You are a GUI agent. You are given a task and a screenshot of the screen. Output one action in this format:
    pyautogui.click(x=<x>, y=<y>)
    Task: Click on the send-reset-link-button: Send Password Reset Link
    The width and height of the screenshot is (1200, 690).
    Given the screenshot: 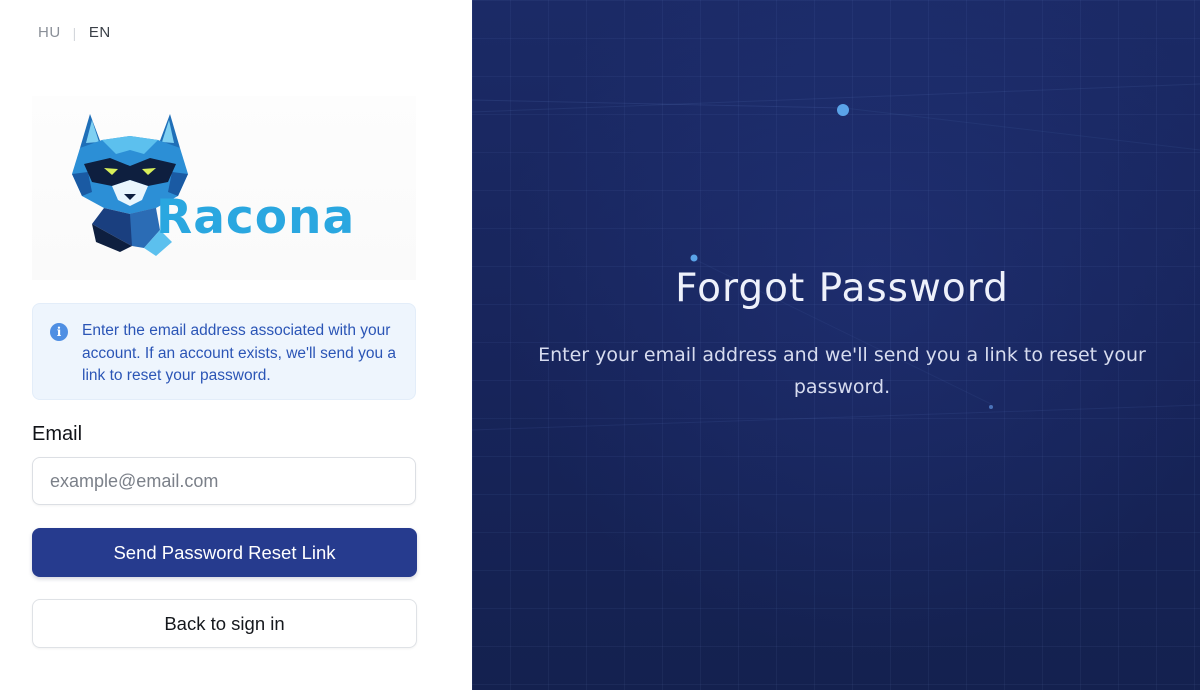 What is the action you would take?
    pyautogui.click(x=224, y=552)
    